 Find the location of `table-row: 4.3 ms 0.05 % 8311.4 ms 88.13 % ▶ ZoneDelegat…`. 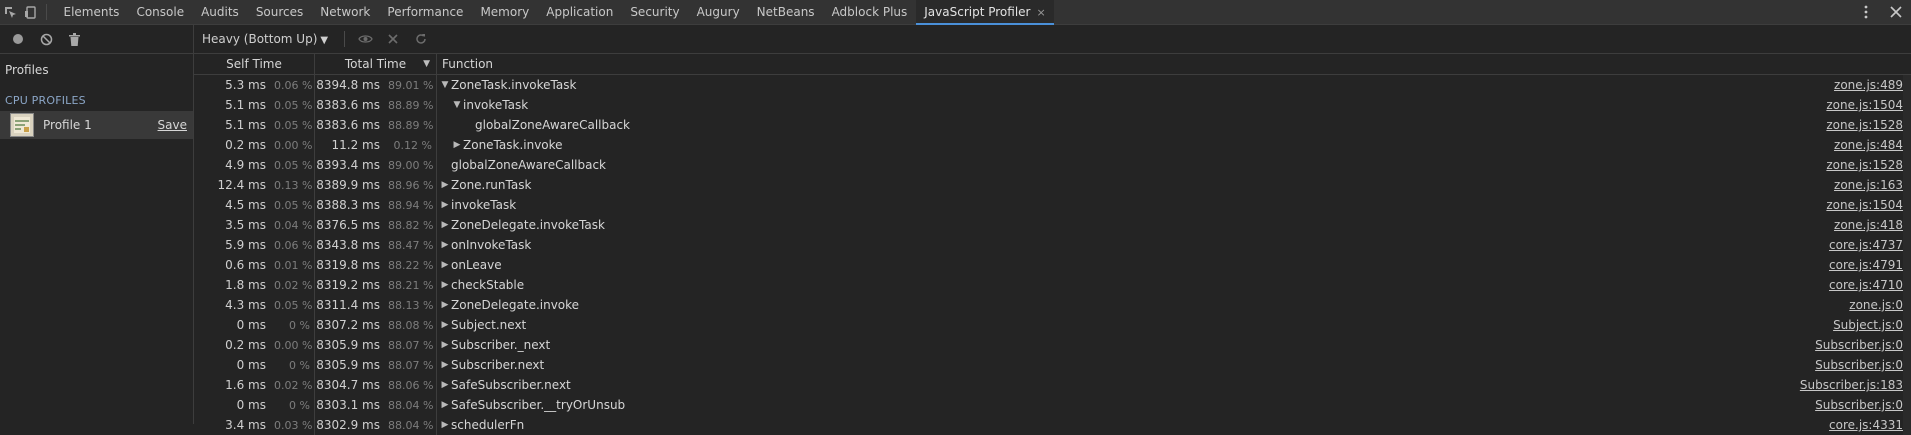

table-row: 4.3 ms 0.05 % 8311.4 ms 88.13 % ▶ ZoneDelegat… is located at coordinates (1052, 305).